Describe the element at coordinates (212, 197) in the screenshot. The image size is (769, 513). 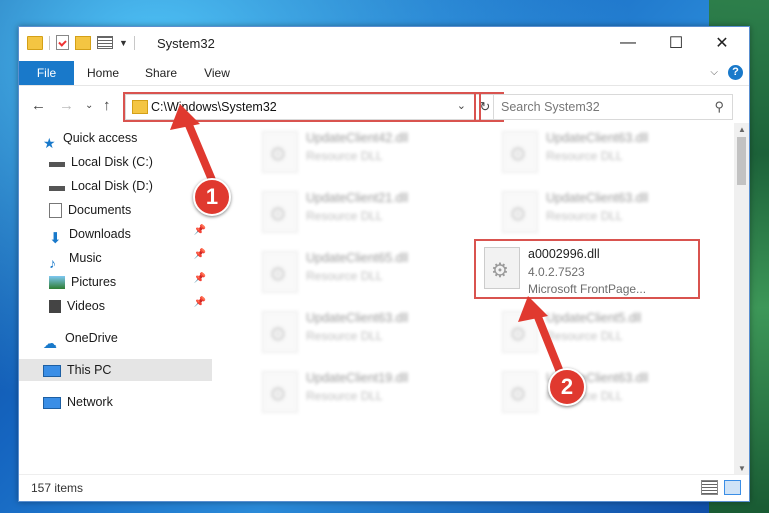
I see `step-1-badge: 1` at that location.